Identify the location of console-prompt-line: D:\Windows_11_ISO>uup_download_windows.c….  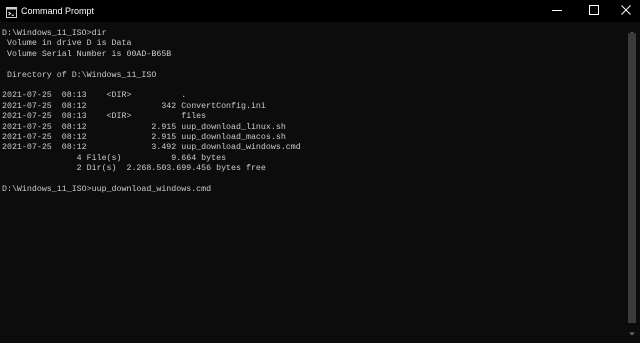
(107, 189).